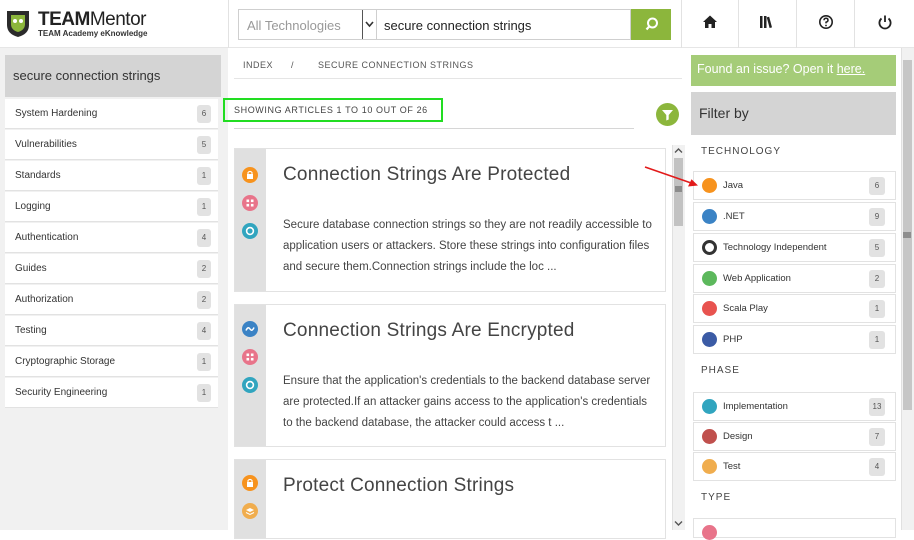 This screenshot has height=540, width=914. I want to click on article-title: Protect Connection Strings, so click(398, 486).